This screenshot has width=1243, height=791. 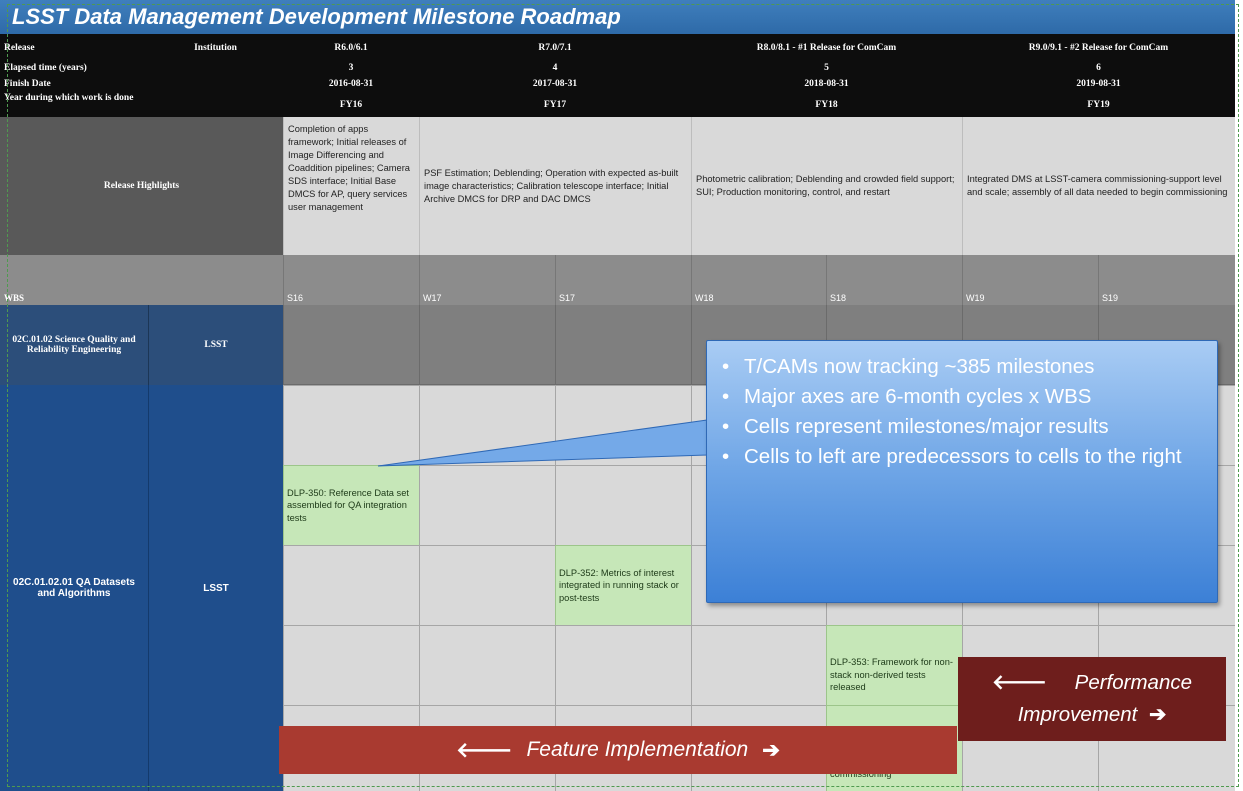 I want to click on finish-date: 2018-08-31, so click(x=826, y=83).